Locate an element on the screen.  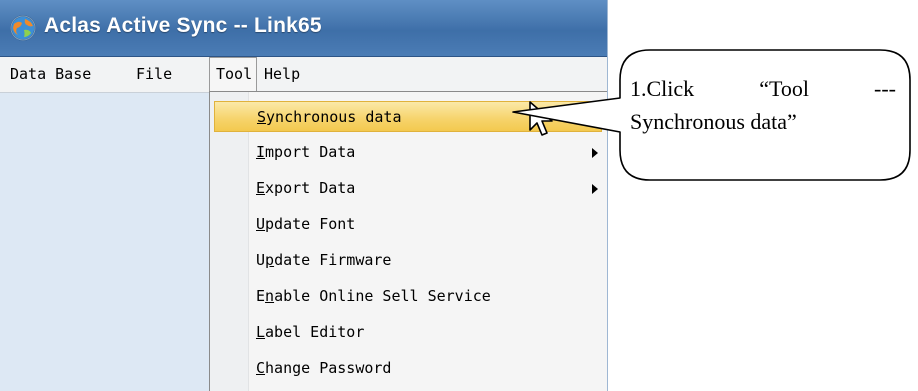
callout-line-1: 1.Click “Tool --- is located at coordinates (763, 88).